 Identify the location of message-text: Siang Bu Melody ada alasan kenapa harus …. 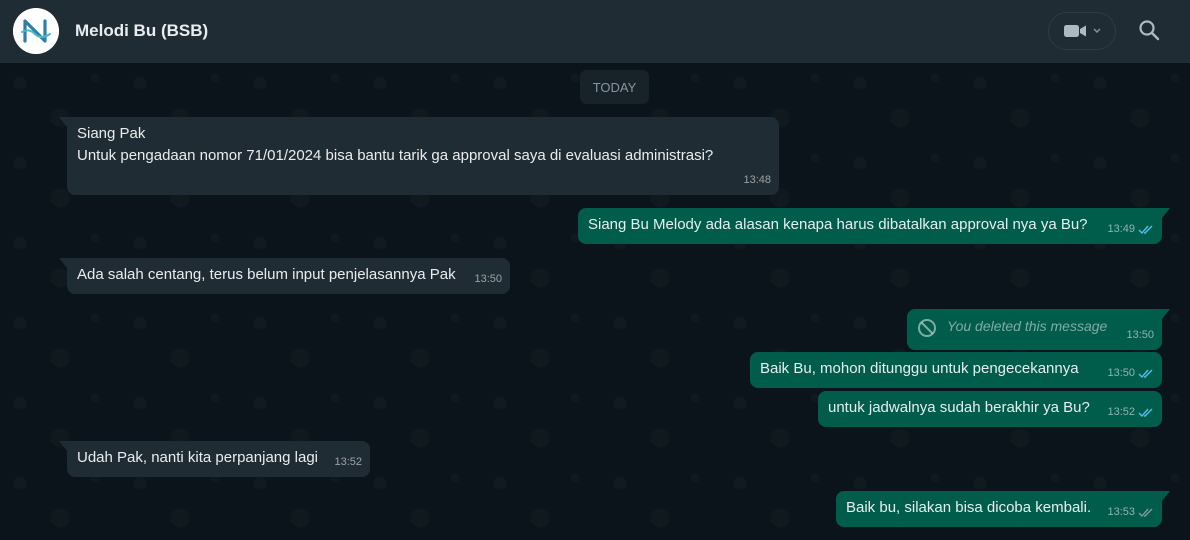
(838, 224).